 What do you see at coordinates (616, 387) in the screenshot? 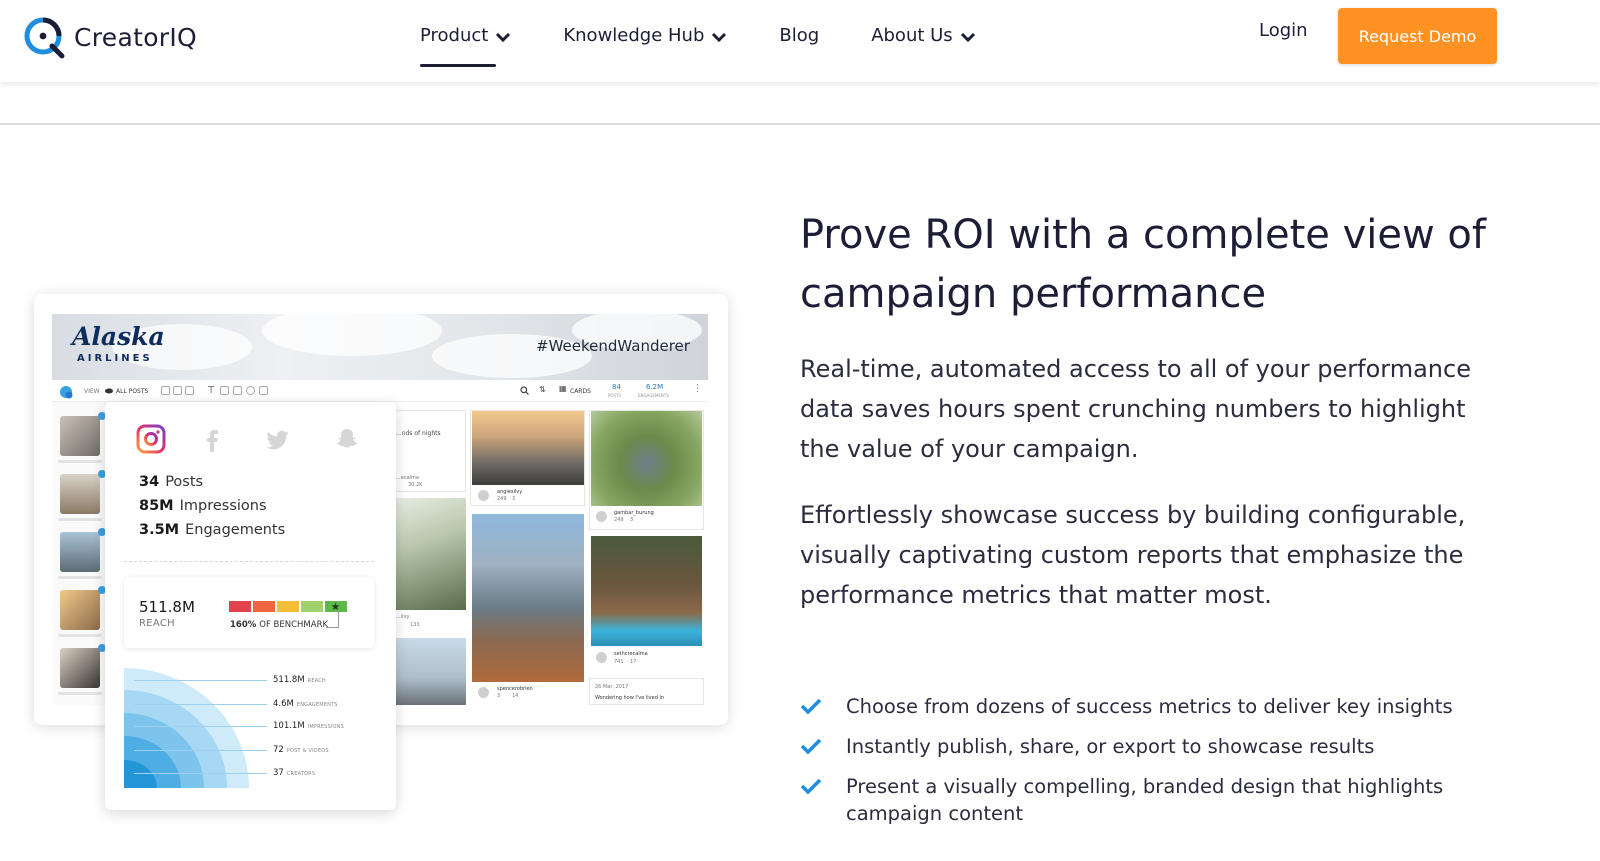
I see `posts-count: 84` at bounding box center [616, 387].